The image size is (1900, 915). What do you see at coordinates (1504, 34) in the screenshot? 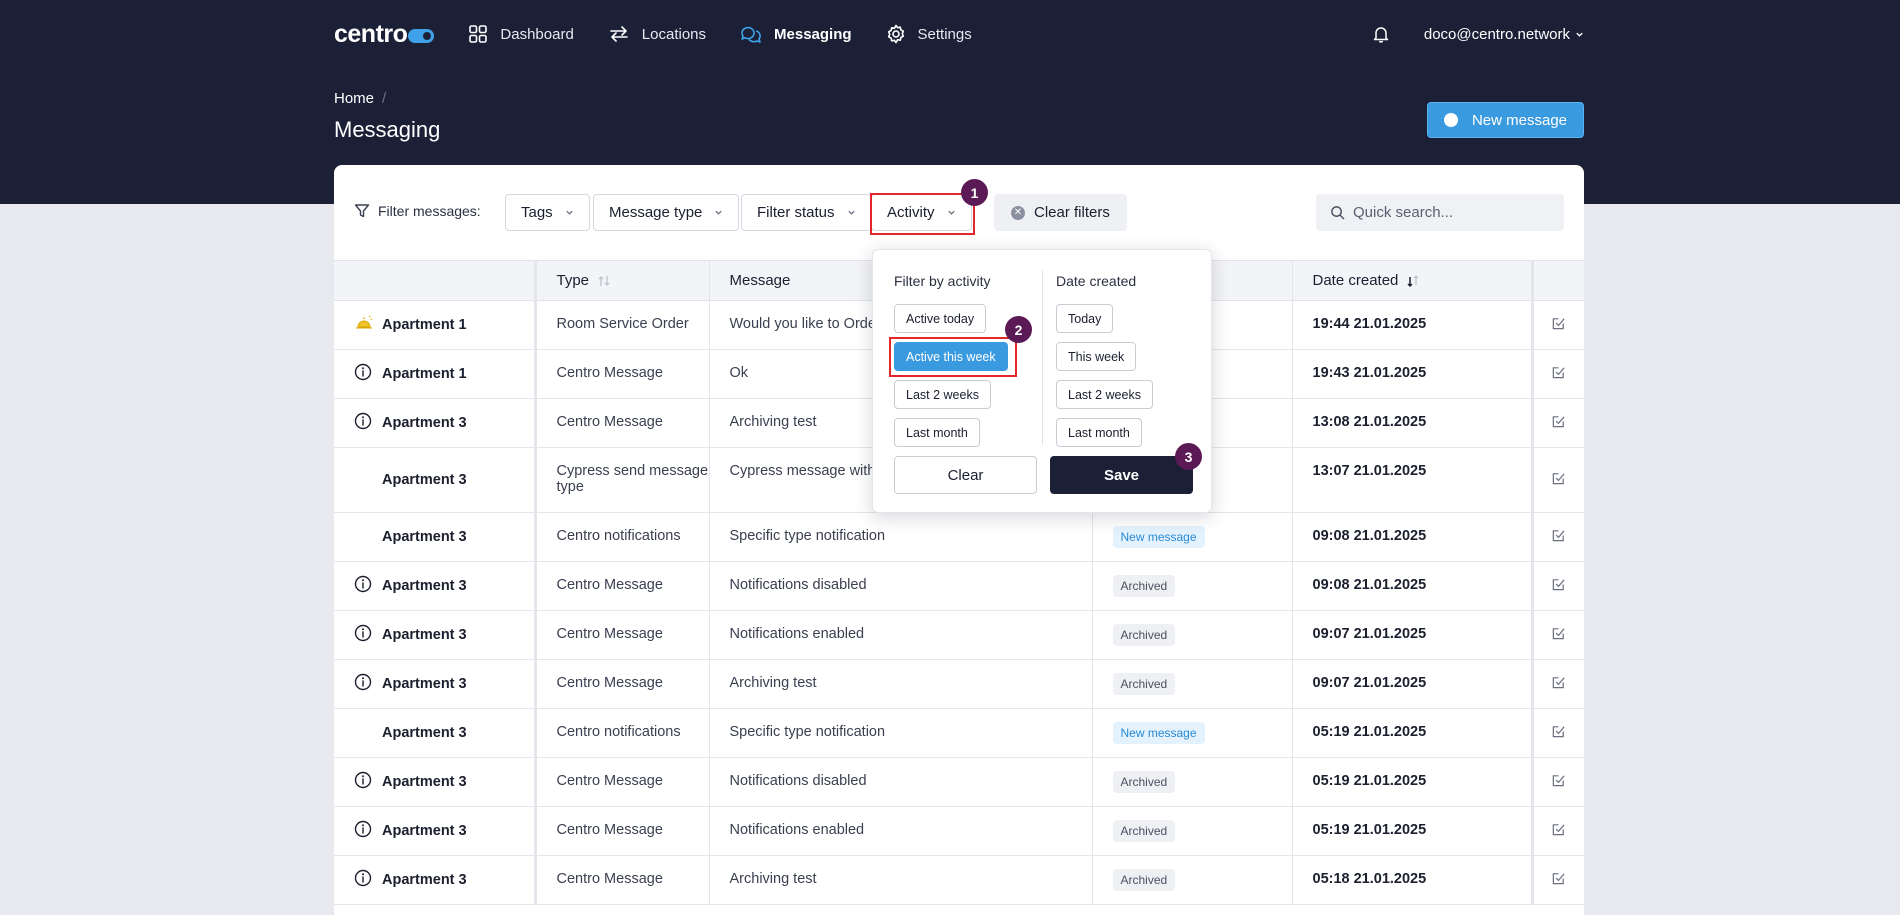
I see `user-menu: doco@centro.network` at bounding box center [1504, 34].